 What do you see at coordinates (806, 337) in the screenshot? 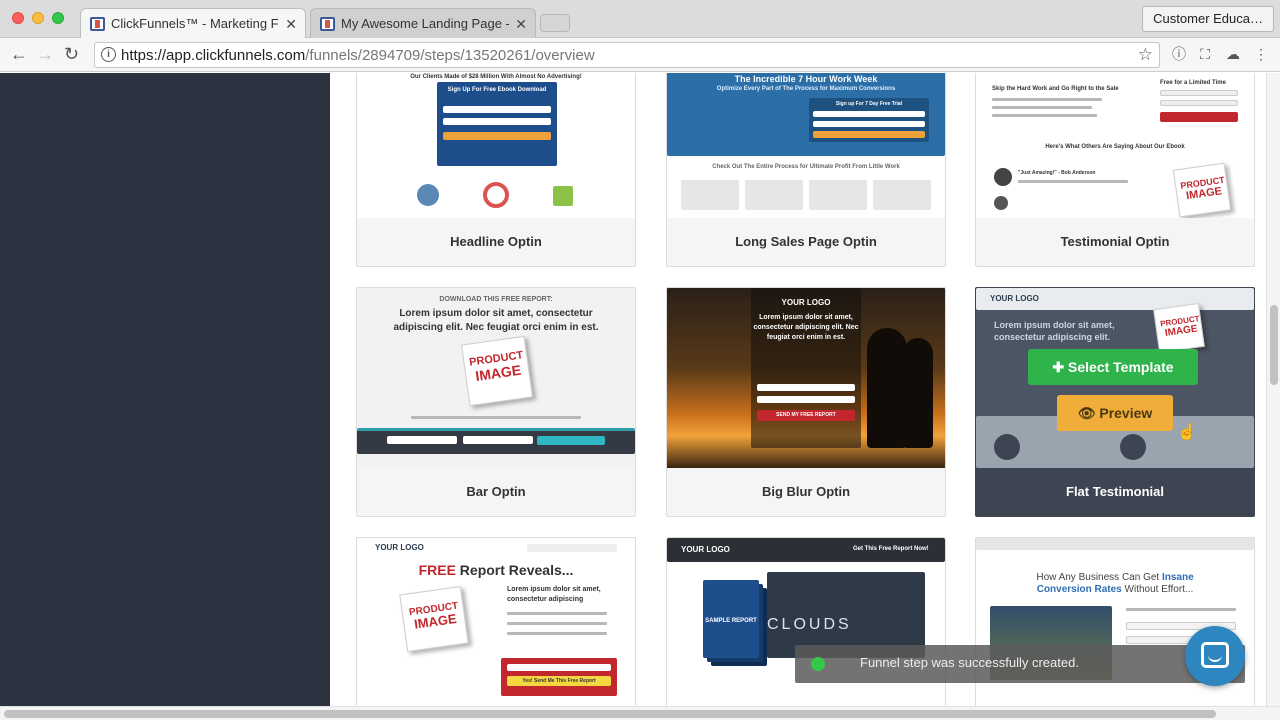
I see `thumb-text-3: feugiat orci enim in est.` at bounding box center [806, 337].